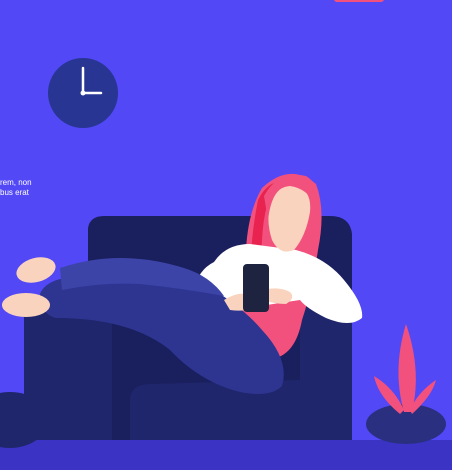 Image resolution: width=452 pixels, height=470 pixels. What do you see at coordinates (36, 270) in the screenshot?
I see `foot-upper` at bounding box center [36, 270].